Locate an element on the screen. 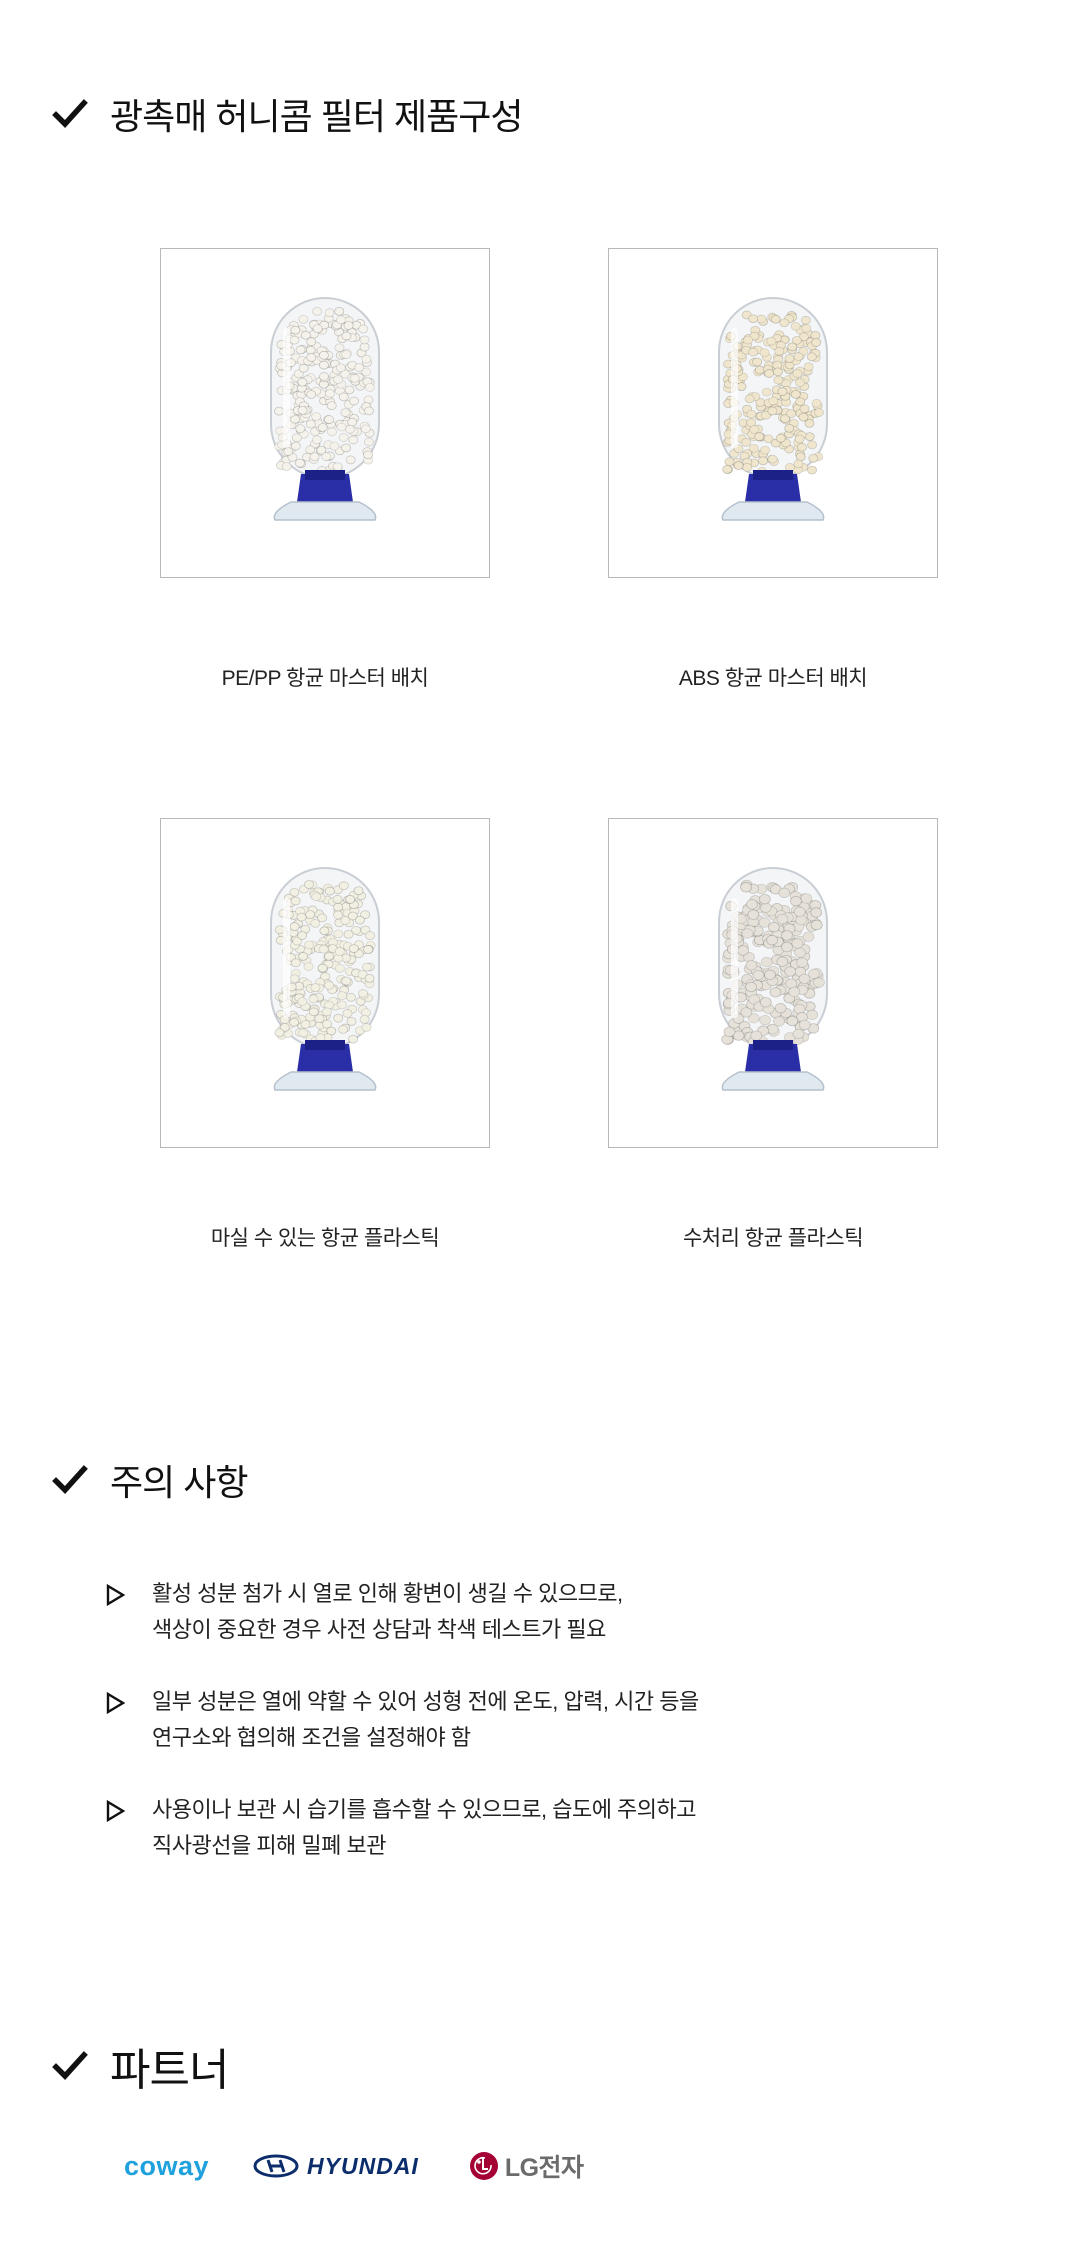 The width and height of the screenshot is (1080, 2268). section-title: 광촉매 허니콤 필터 제품구성 is located at coordinates (316, 116).